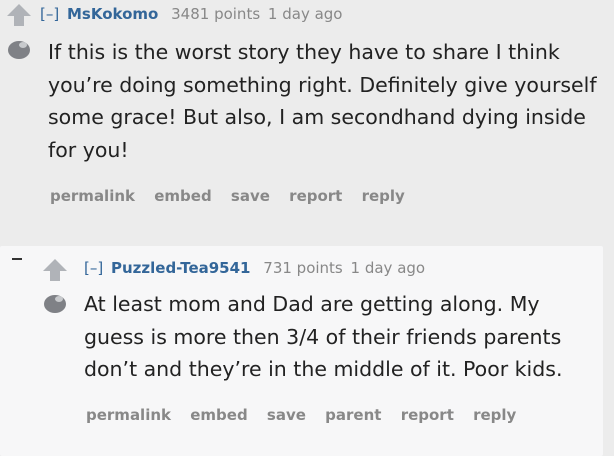  I want to click on parent-link: parent, so click(353, 415).